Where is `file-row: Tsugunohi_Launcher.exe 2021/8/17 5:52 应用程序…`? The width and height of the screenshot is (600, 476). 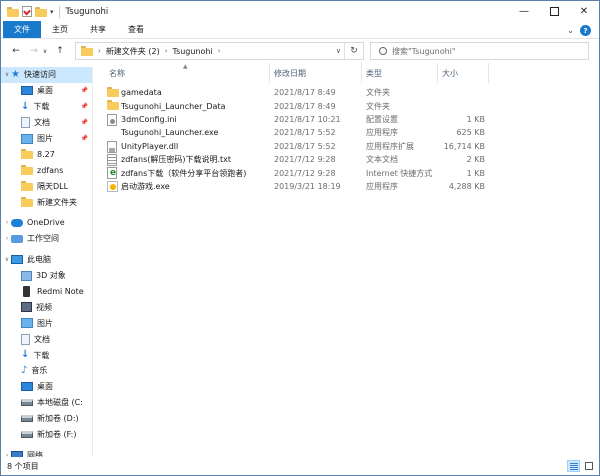 file-row: Tsugunohi_Launcher.exe 2021/8/17 5:52 应用程序… is located at coordinates (352, 132).